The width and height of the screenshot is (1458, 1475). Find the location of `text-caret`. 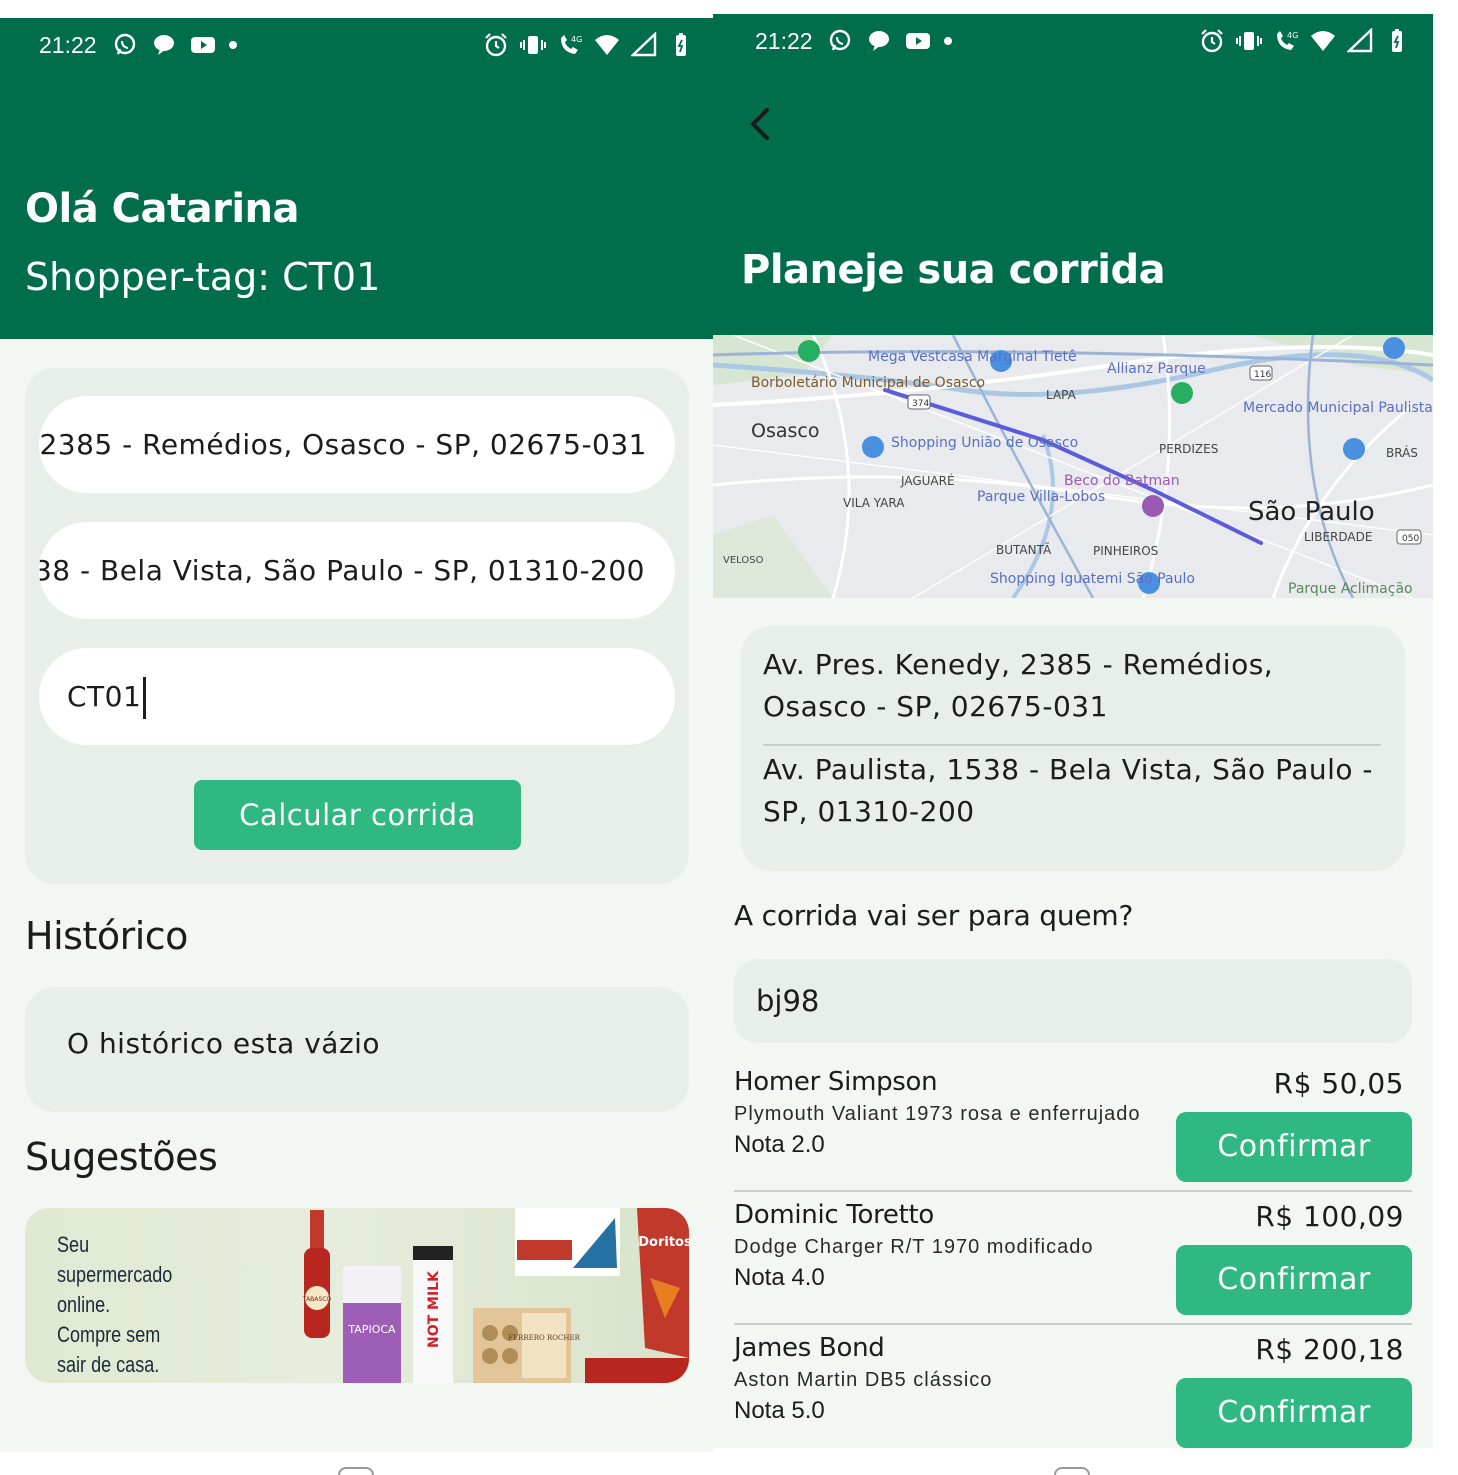

text-caret is located at coordinates (145, 698).